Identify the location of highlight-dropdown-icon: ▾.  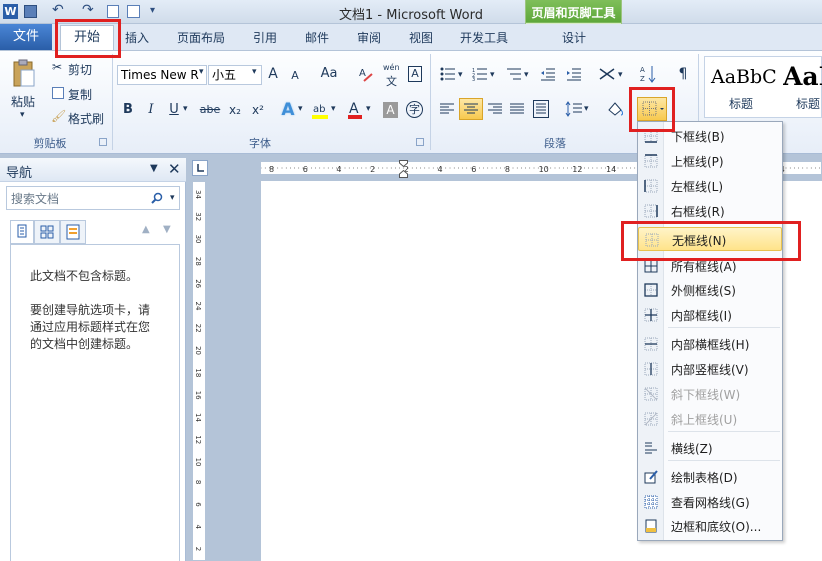
(333, 109).